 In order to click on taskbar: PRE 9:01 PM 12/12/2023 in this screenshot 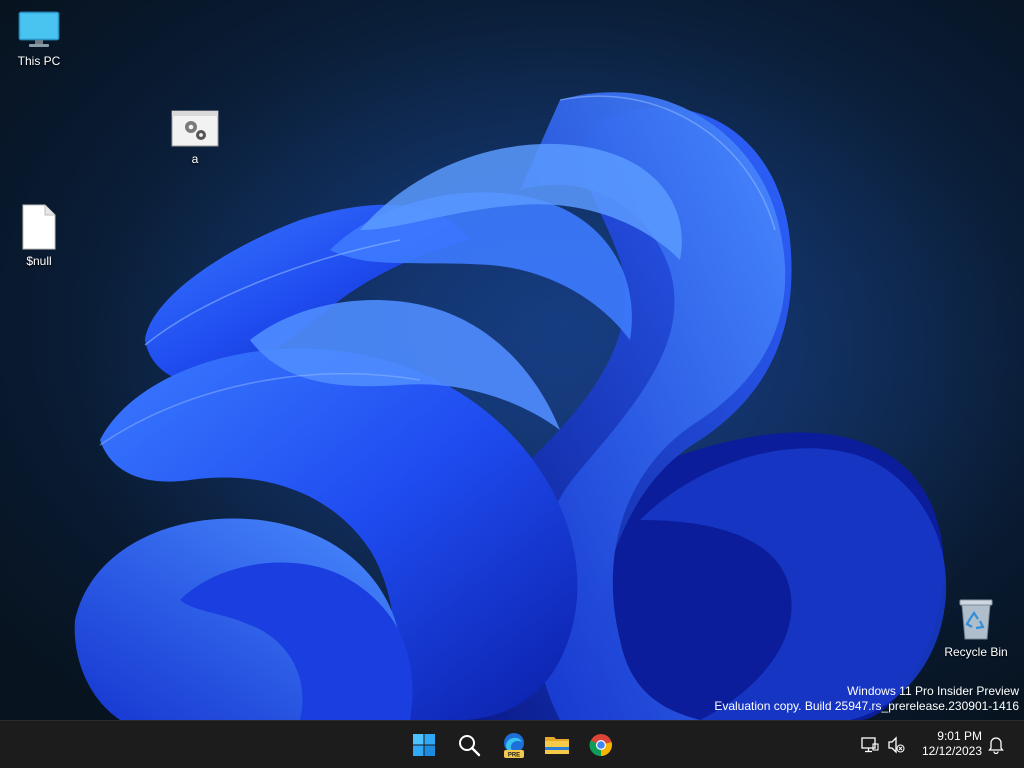, I will do `click(512, 744)`.